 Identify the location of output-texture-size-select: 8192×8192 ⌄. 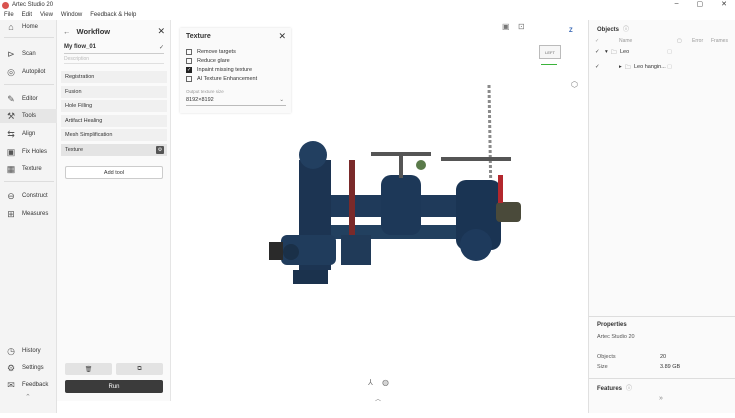
(236, 101).